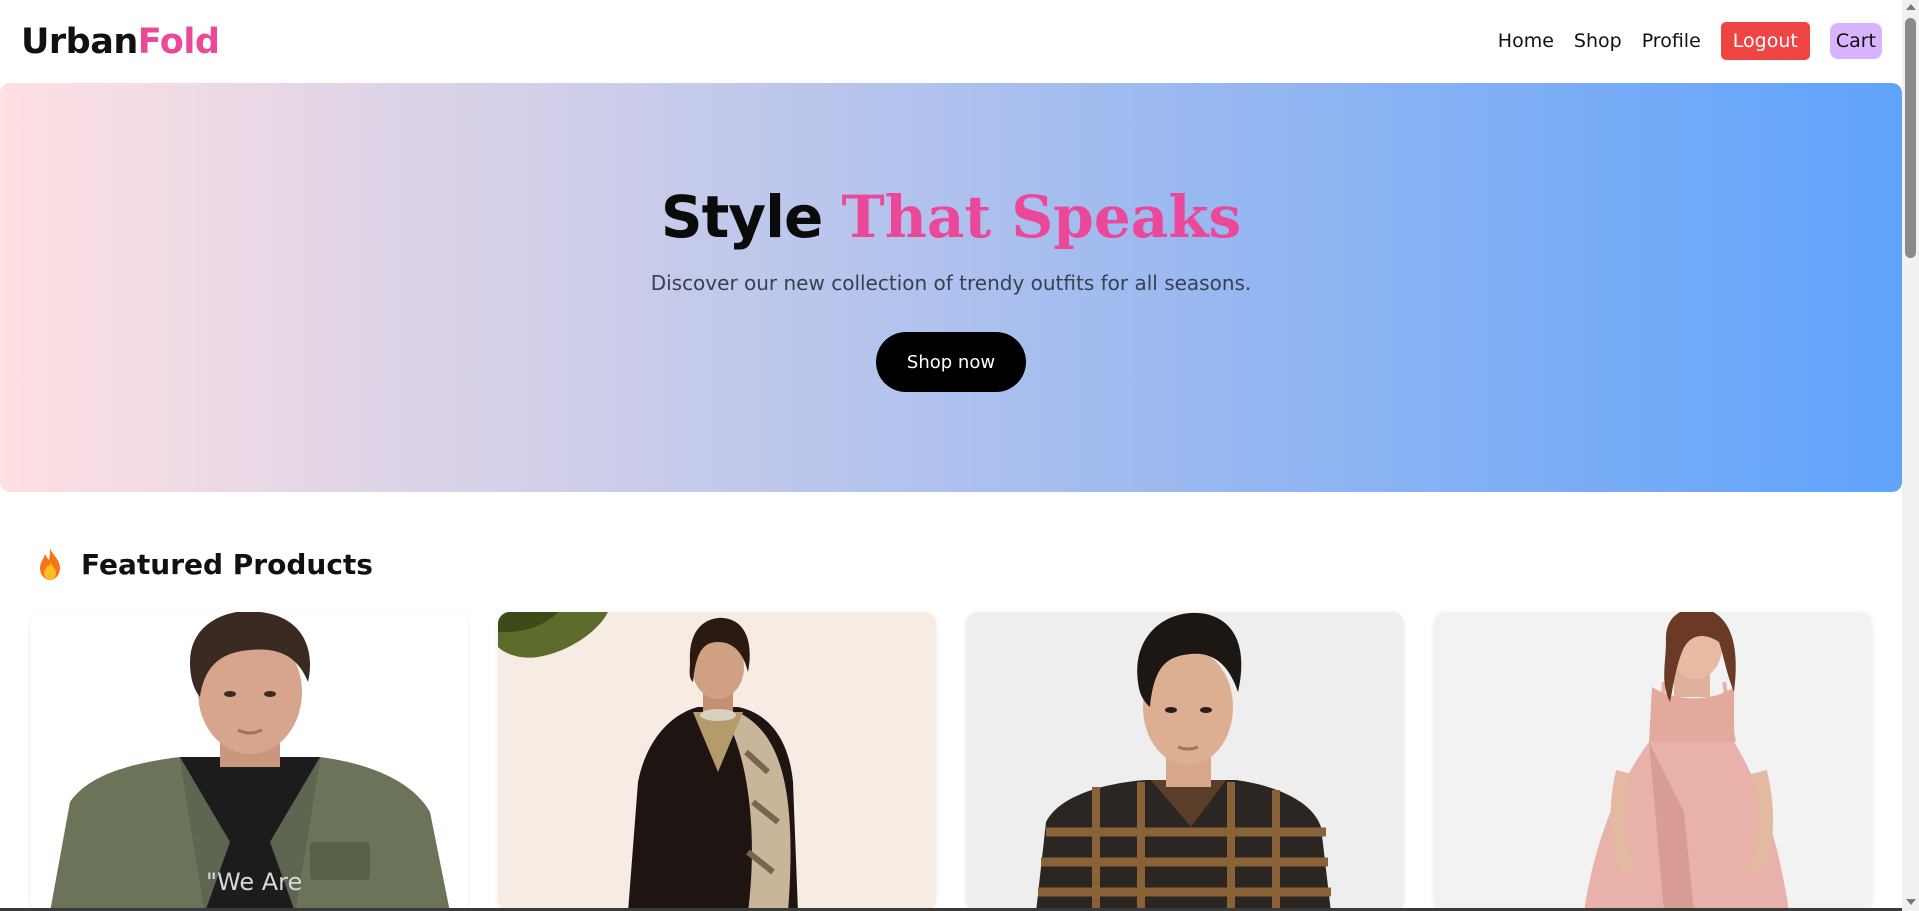 Image resolution: width=1919 pixels, height=911 pixels. Describe the element at coordinates (227, 564) in the screenshot. I see `featured-products-title: Featured Products` at that location.